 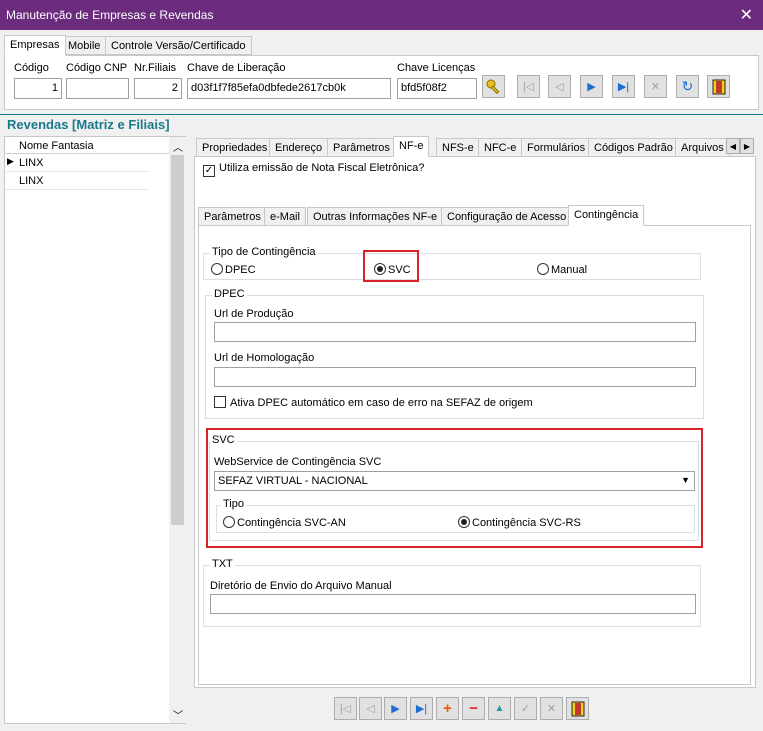 I want to click on svc-highlight-box, so click(x=391, y=266).